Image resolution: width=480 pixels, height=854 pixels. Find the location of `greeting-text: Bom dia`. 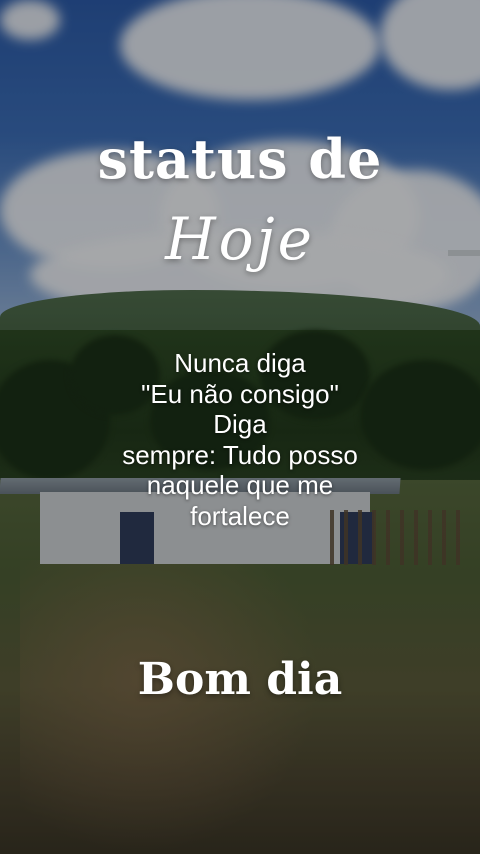

greeting-text: Bom dia is located at coordinates (240, 679).